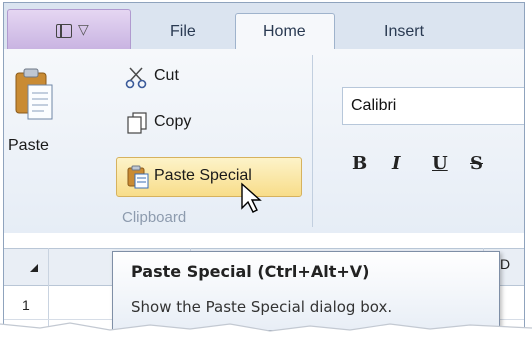 The image size is (532, 347). I want to click on chevron-down-icon: ▽, so click(83, 30).